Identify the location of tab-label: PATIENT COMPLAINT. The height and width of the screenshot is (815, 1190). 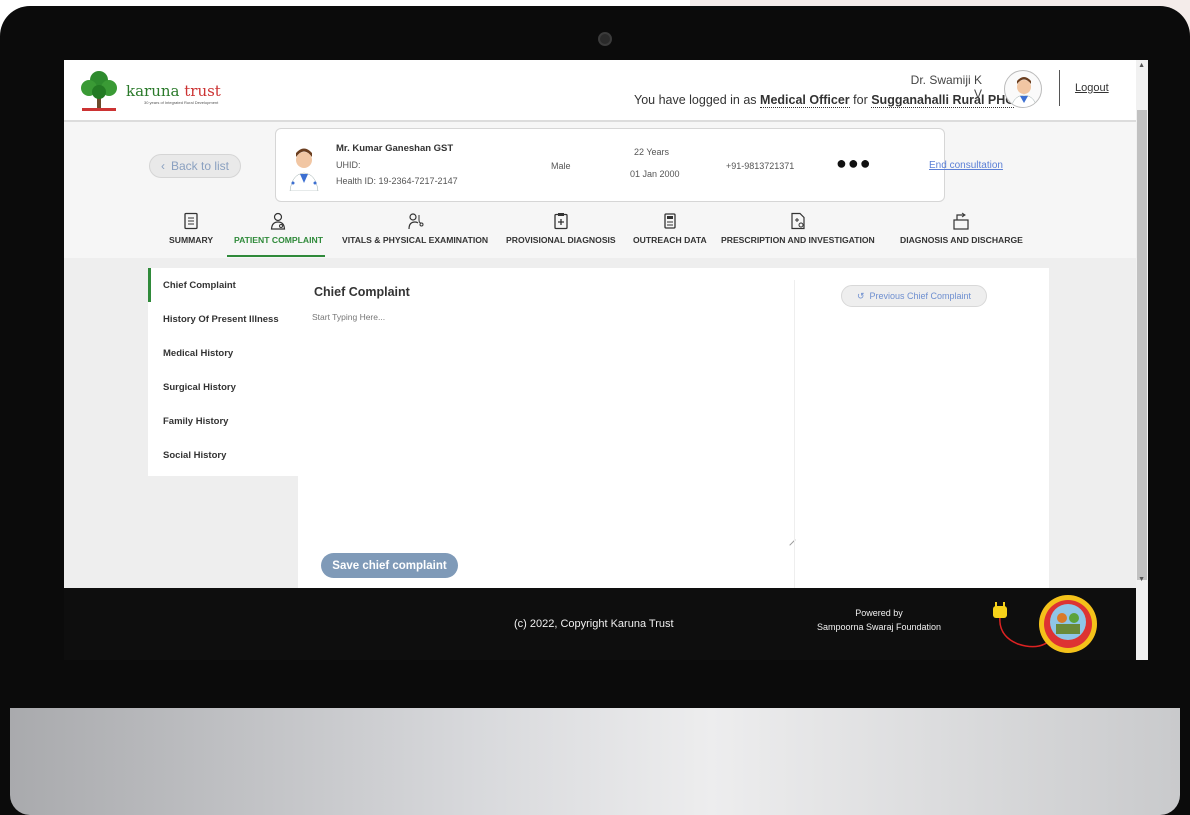
(278, 240).